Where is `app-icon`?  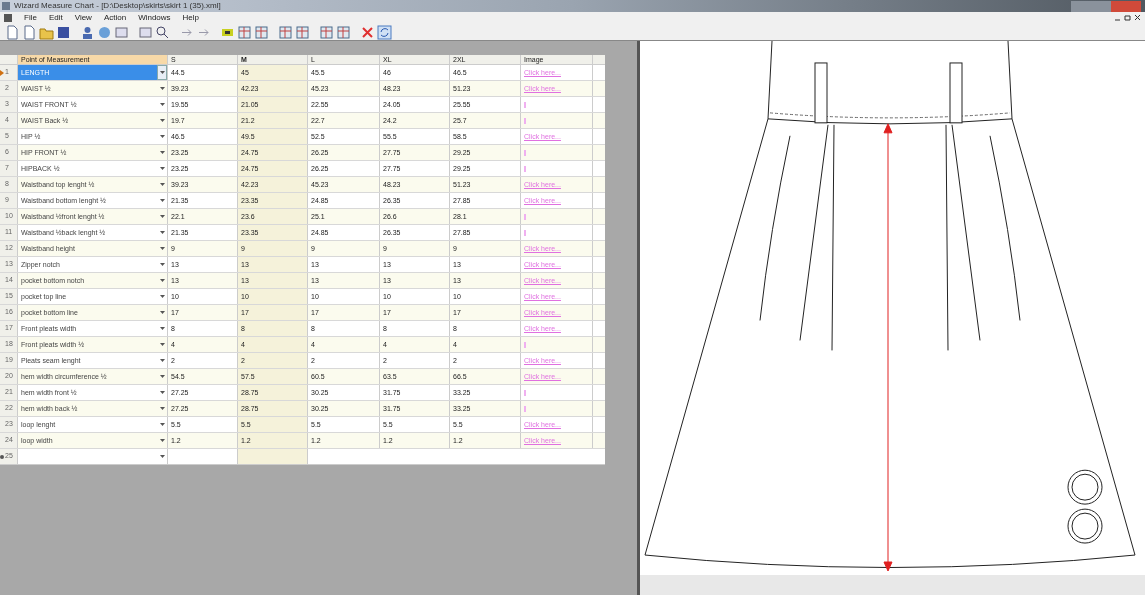
app-icon is located at coordinates (6, 6).